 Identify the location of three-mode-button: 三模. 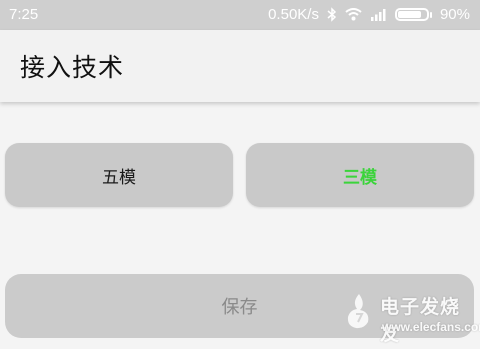
(360, 175).